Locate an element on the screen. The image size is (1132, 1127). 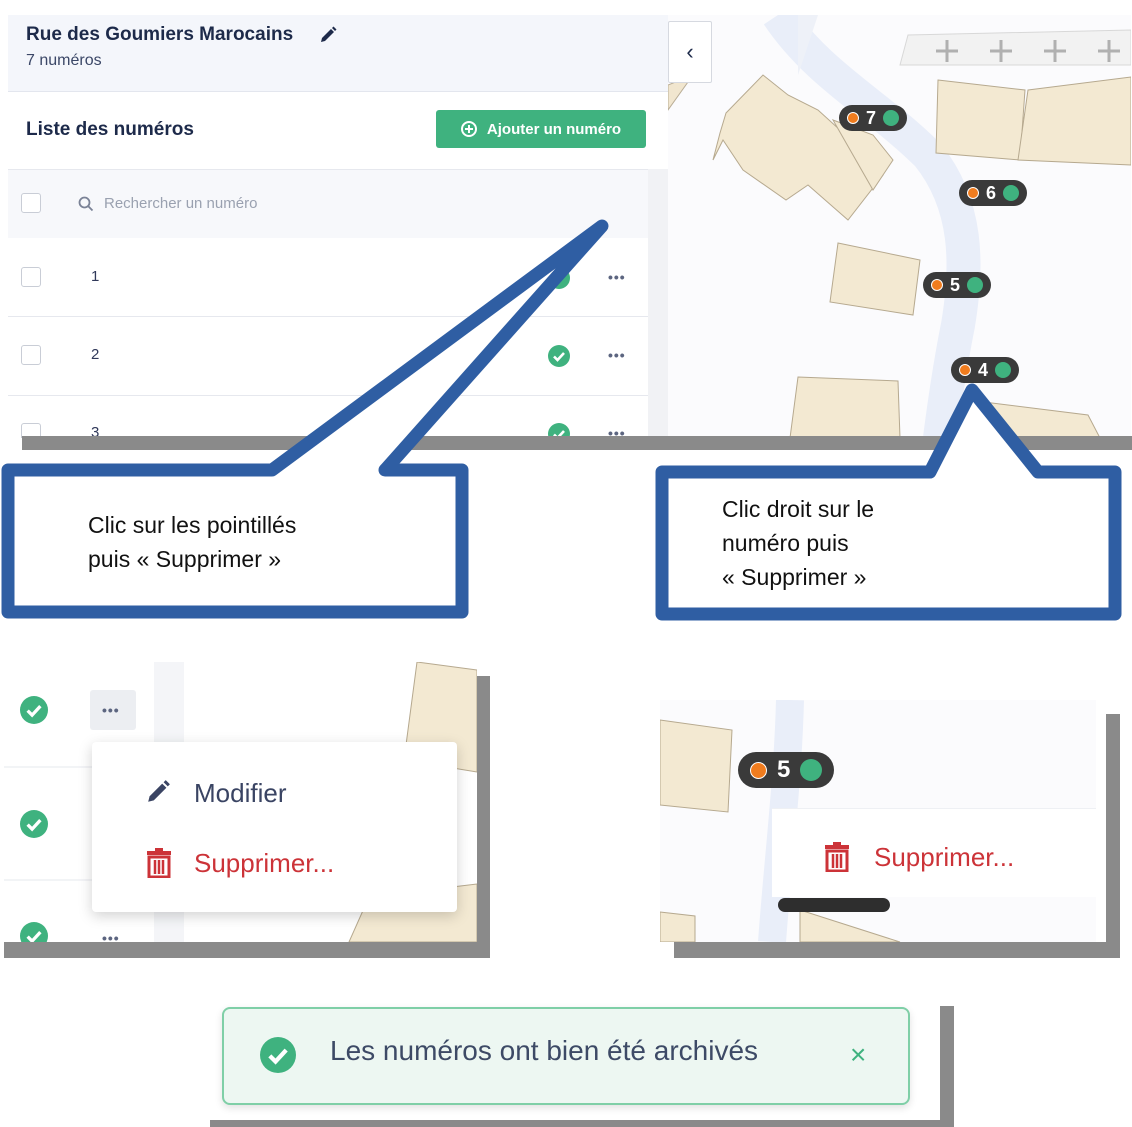
map-marker: 5 is located at coordinates (786, 770).